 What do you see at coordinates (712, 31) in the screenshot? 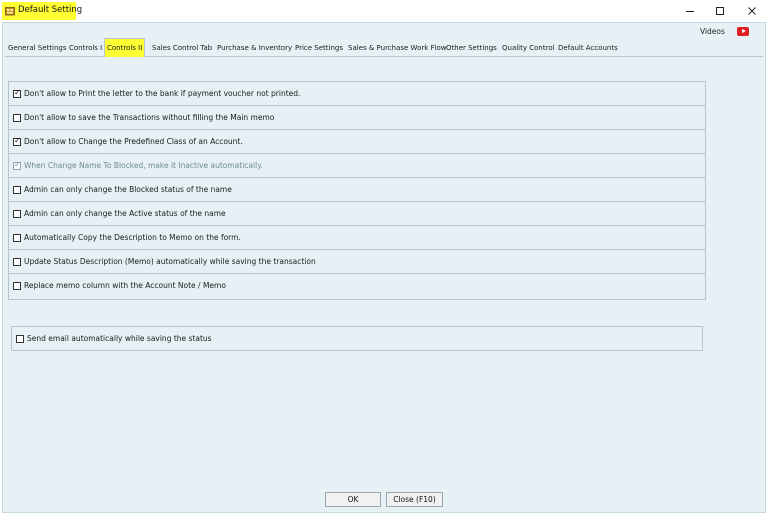
I see `videos-link: Videos` at bounding box center [712, 31].